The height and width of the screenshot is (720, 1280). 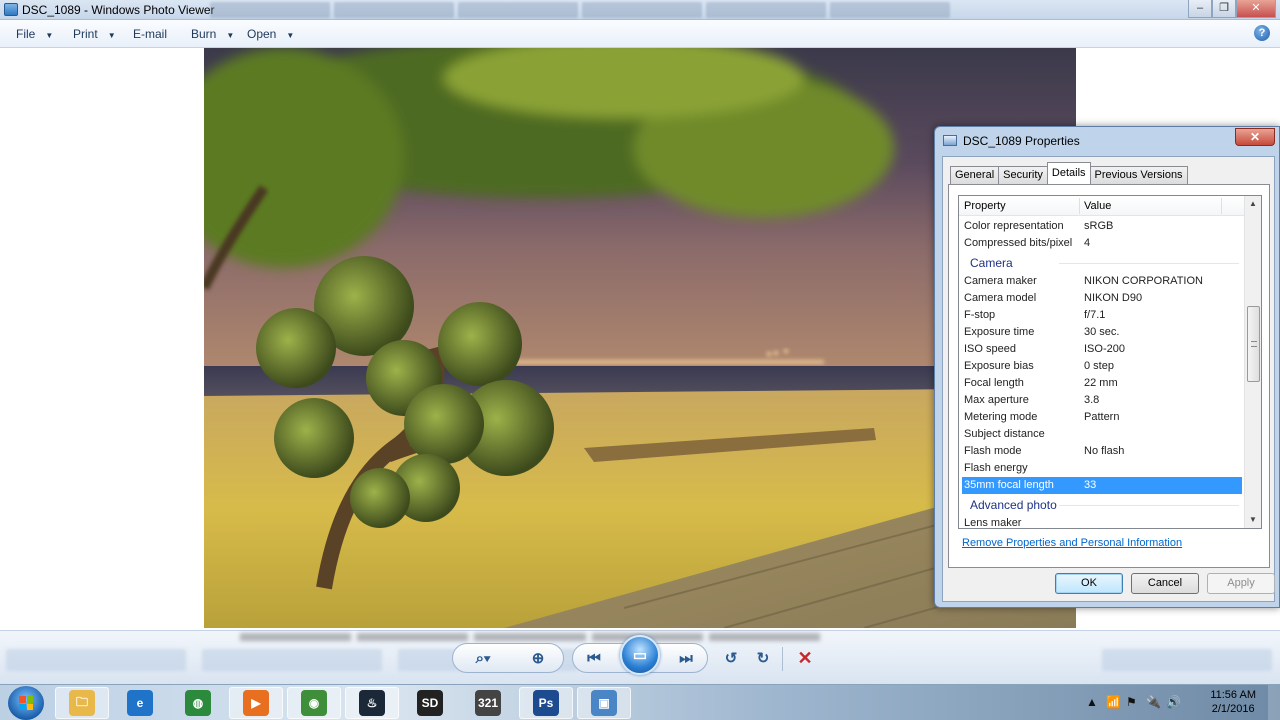 I want to click on tab-security: Security, so click(x=1023, y=175).